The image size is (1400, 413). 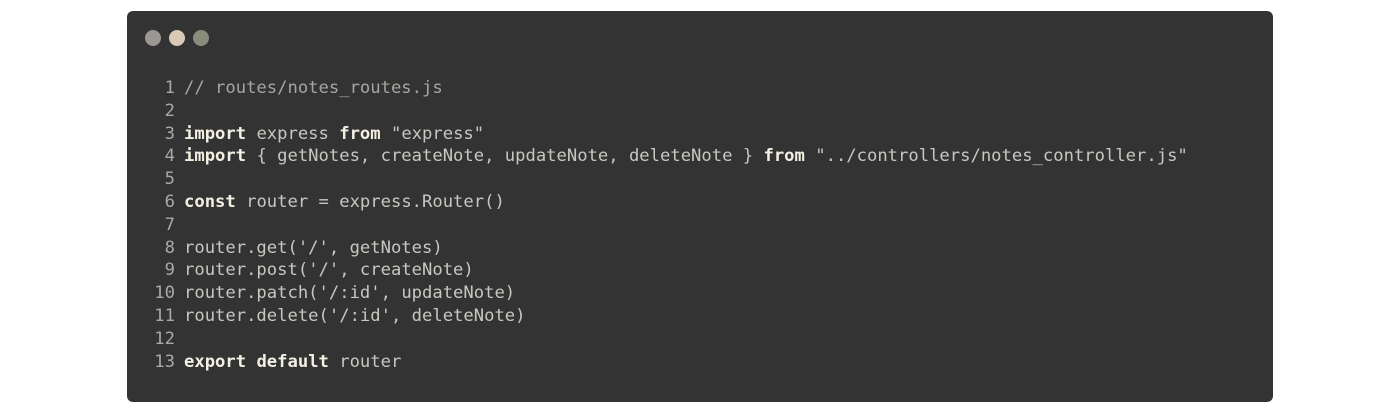 I want to click on code-token-comment: // routes/notes_routes.js, so click(x=313, y=88).